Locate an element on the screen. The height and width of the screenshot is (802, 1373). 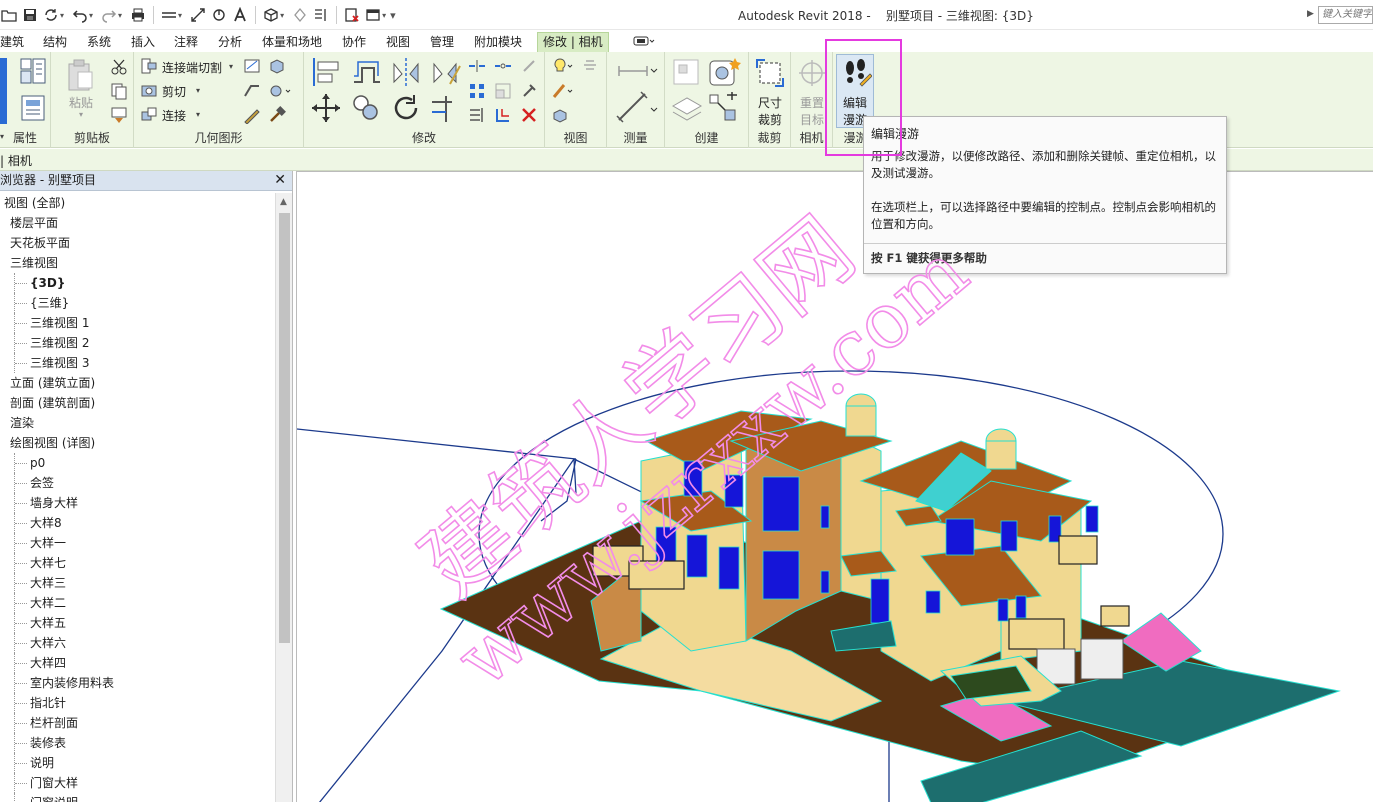
tree-item: 大样六 is located at coordinates (137, 643).